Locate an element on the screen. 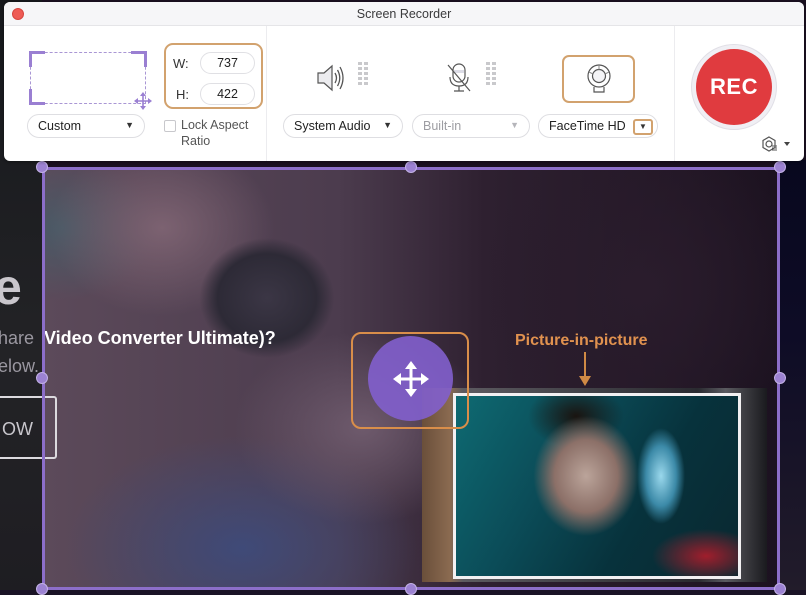  window-title: Screen Recorder is located at coordinates (404, 14).